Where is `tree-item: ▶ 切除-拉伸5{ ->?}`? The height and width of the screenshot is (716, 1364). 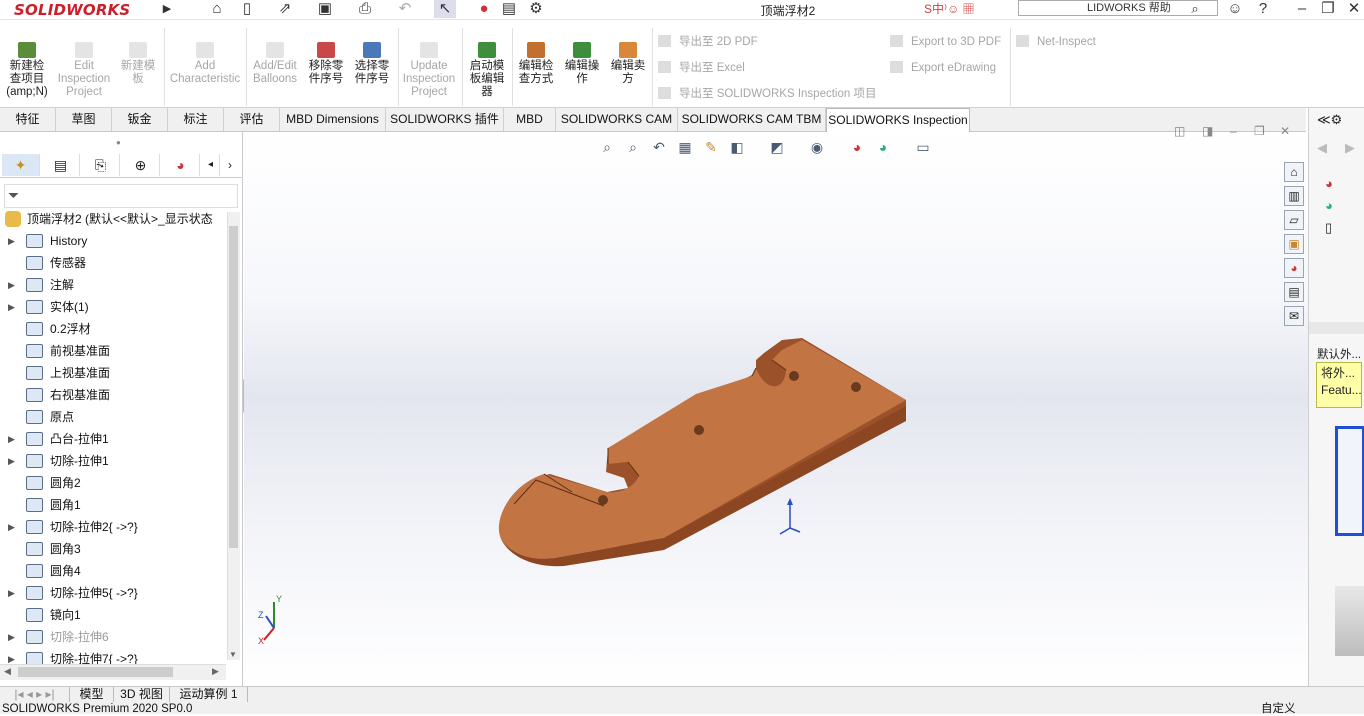 tree-item: ▶ 切除-拉伸5{ ->?} is located at coordinates (113, 593).